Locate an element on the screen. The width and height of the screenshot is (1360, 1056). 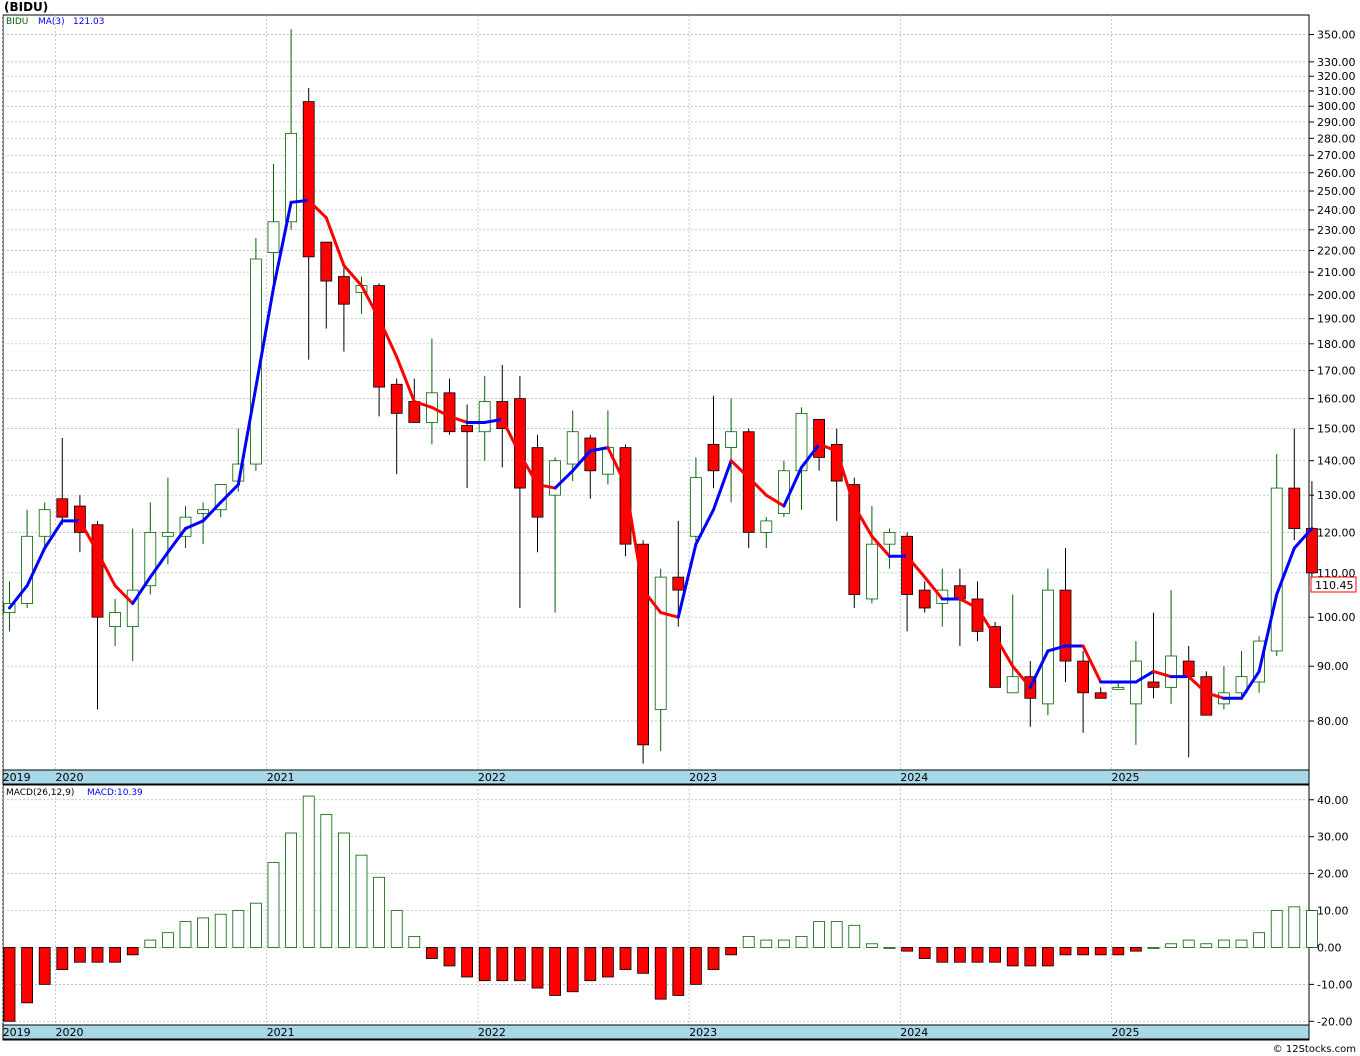
price-tick-label: 270.00 is located at coordinates (1336, 155).